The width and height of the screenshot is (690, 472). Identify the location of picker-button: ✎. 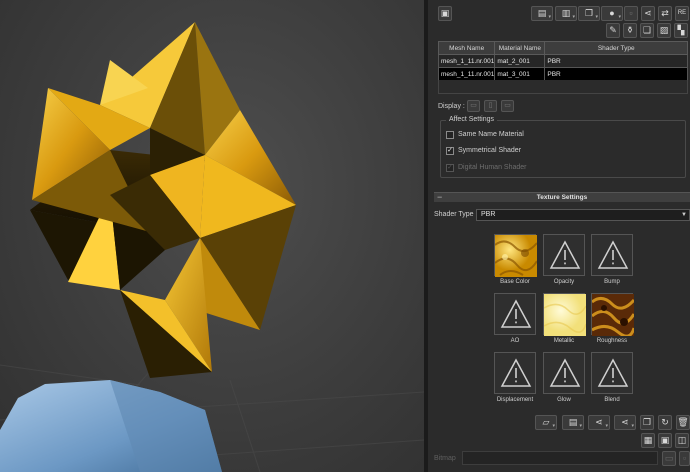
(613, 30).